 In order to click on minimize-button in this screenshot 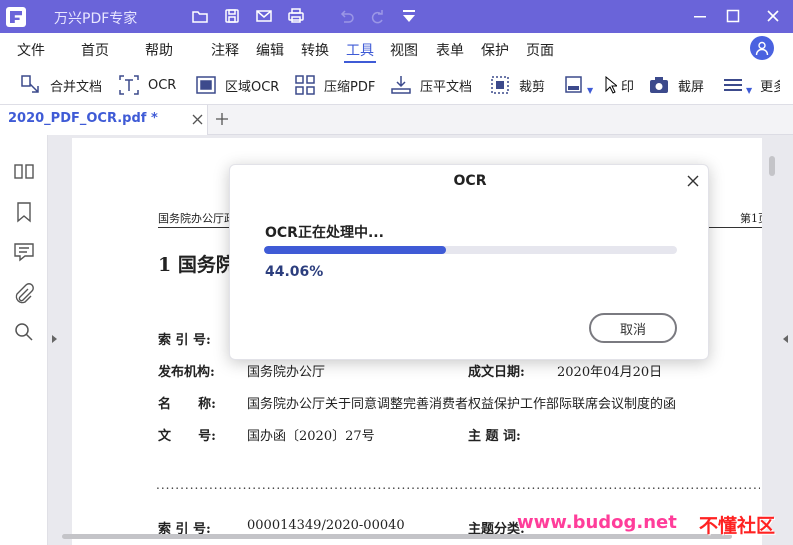, I will do `click(700, 16)`.